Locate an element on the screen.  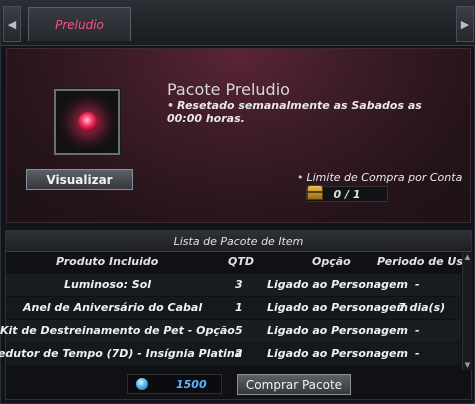
qty-cell: 3 is located at coordinates (239, 284).